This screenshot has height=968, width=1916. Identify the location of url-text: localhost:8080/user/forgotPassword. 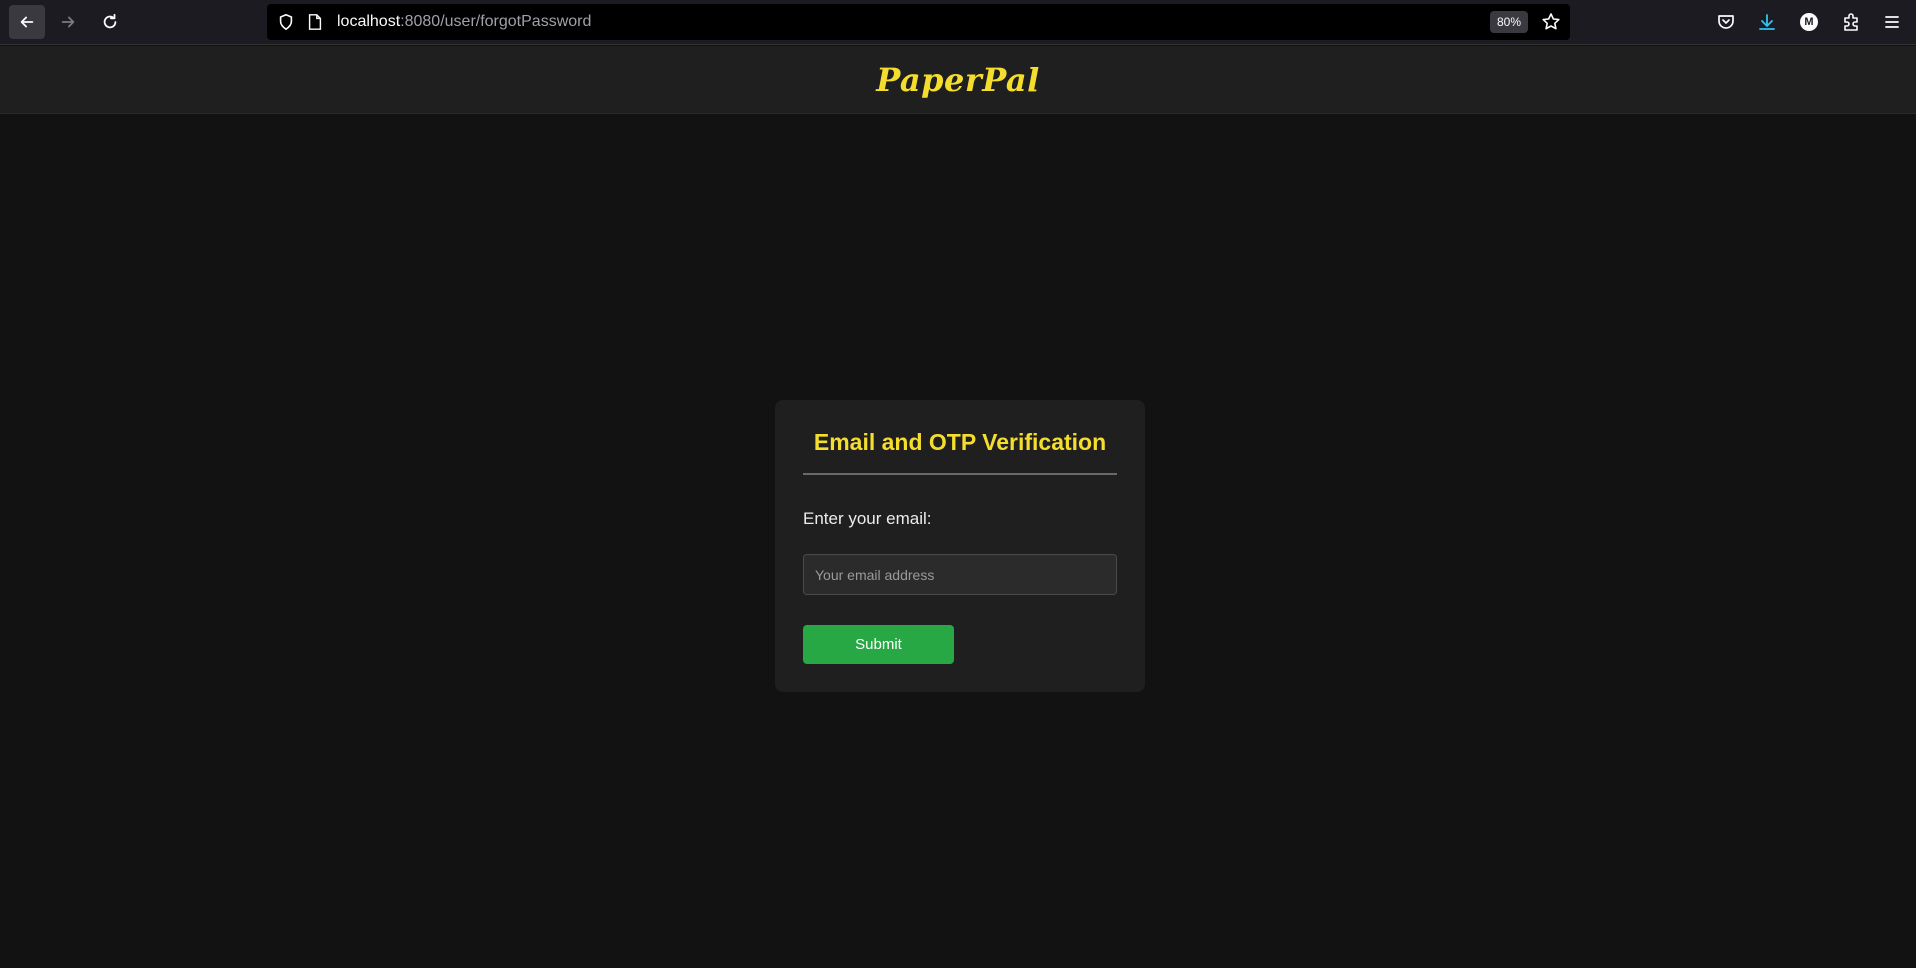
(464, 22).